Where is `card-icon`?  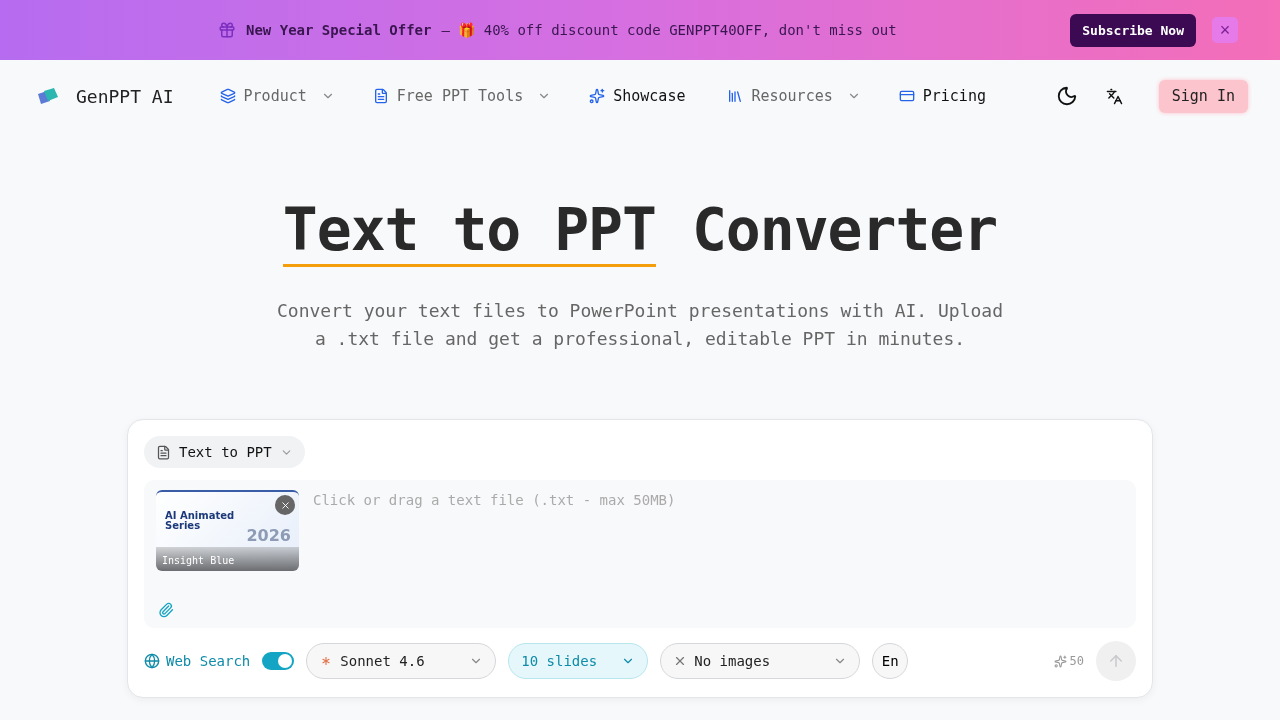 card-icon is located at coordinates (906, 96).